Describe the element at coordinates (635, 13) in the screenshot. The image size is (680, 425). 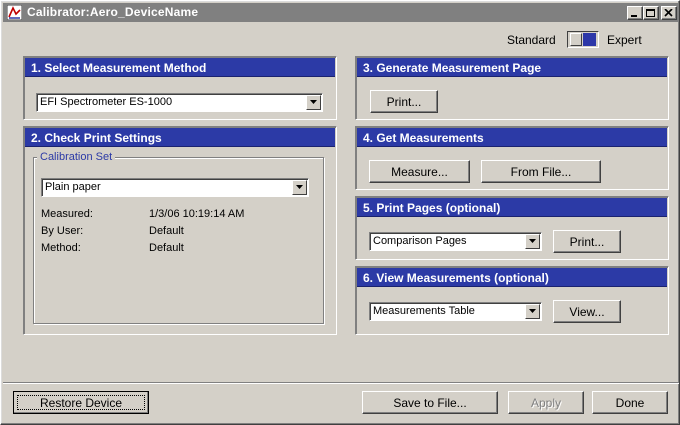
I see `minimize-button` at that location.